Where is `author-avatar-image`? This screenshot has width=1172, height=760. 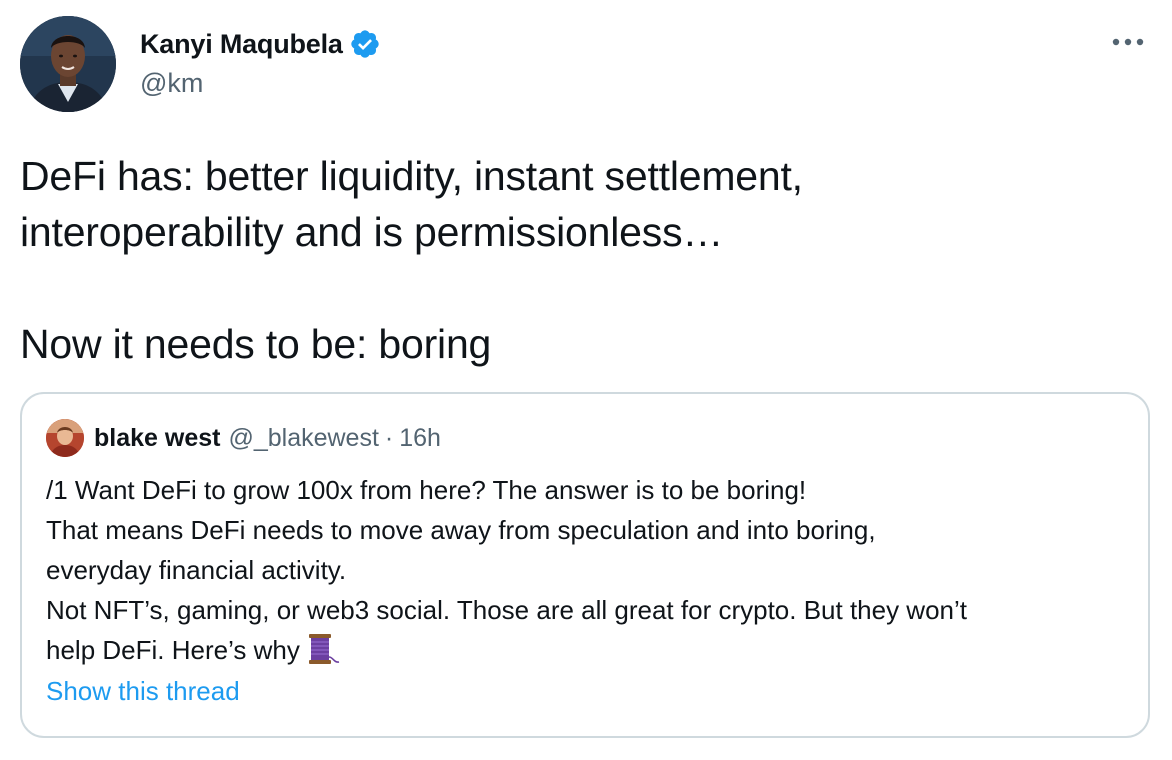 author-avatar-image is located at coordinates (68, 64).